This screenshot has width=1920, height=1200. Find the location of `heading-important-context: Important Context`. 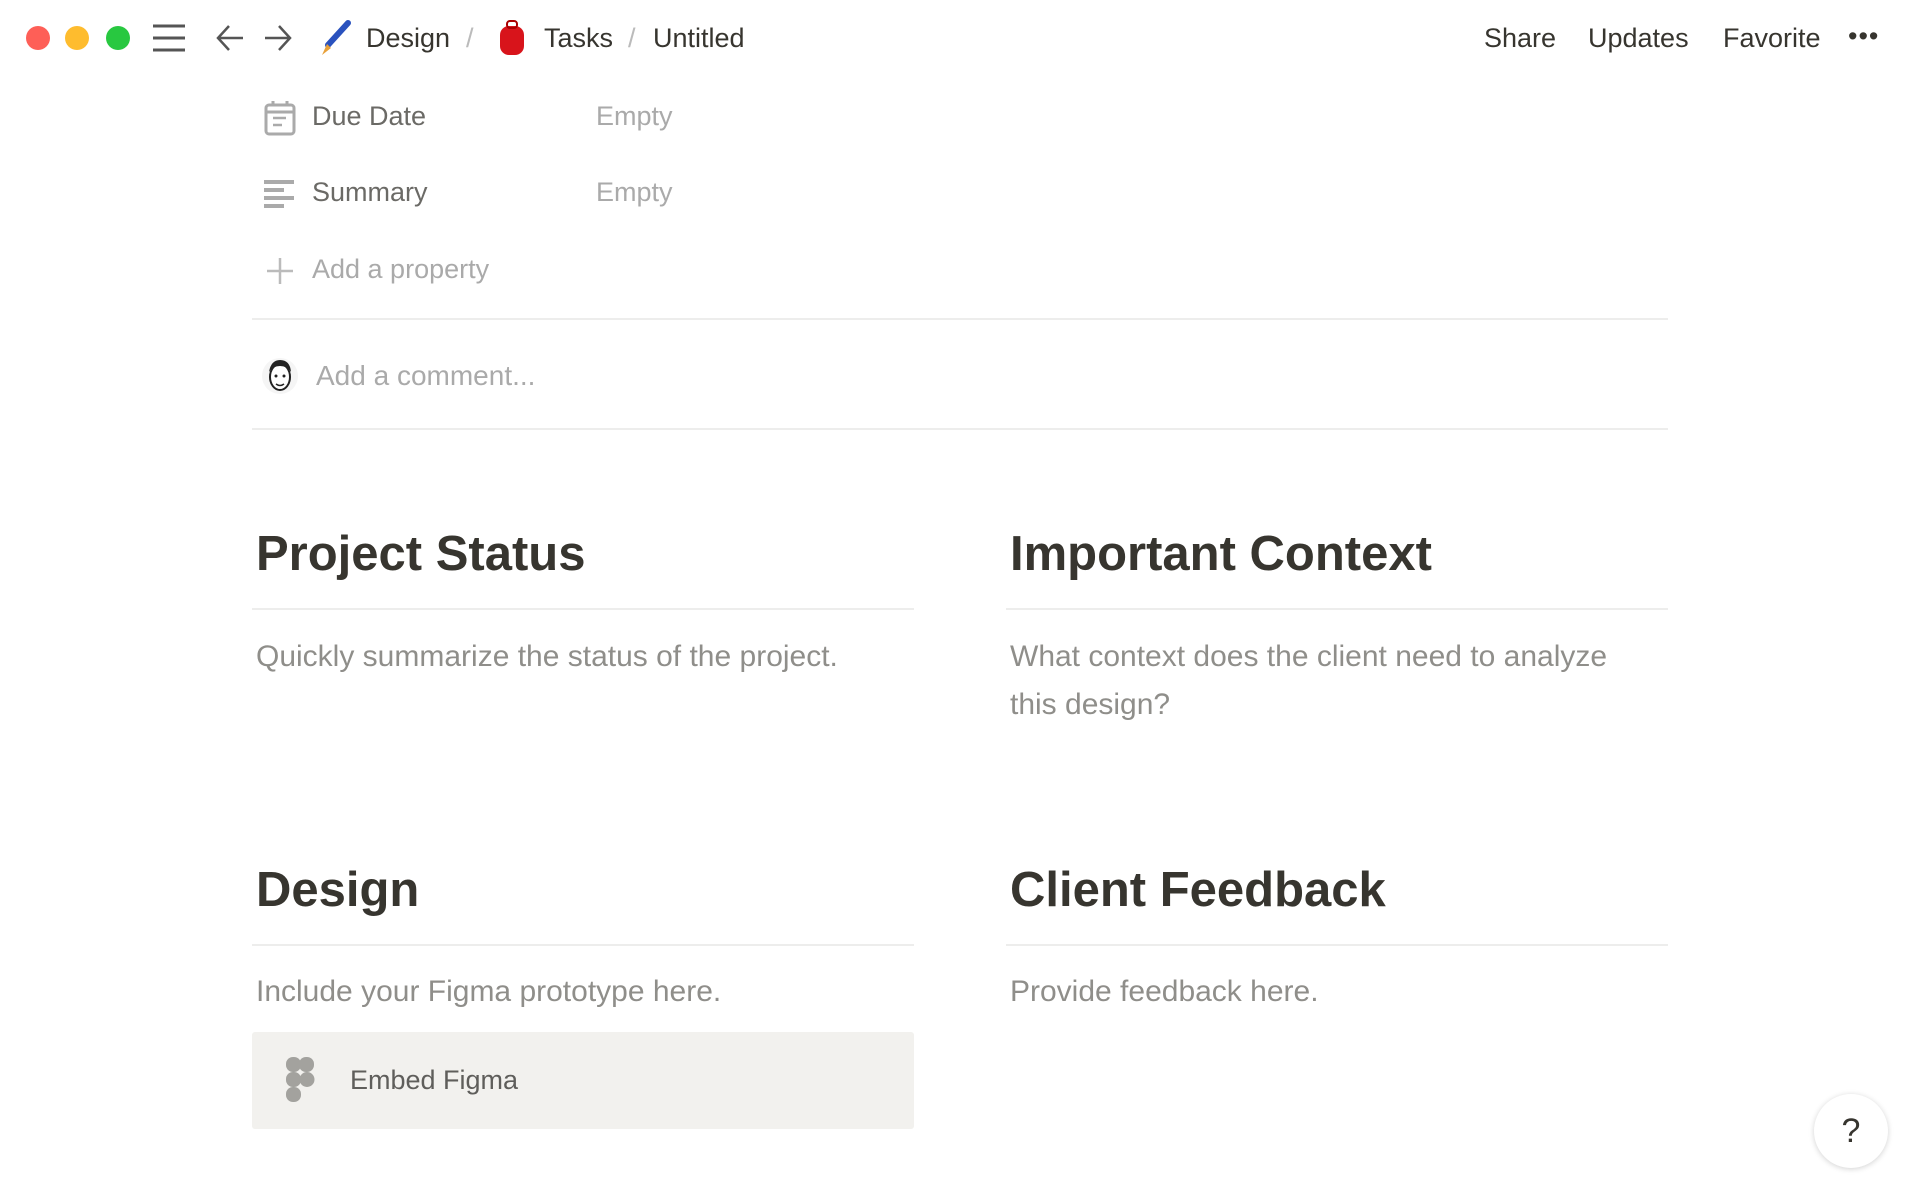

heading-important-context: Important Context is located at coordinates (1221, 554).